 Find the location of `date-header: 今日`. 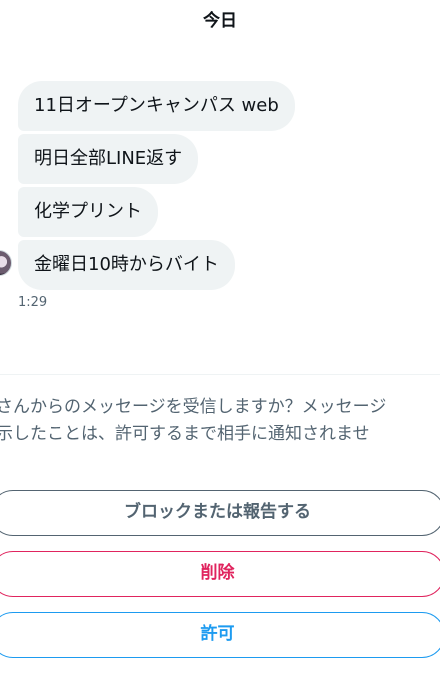

date-header: 今日 is located at coordinates (220, 21).